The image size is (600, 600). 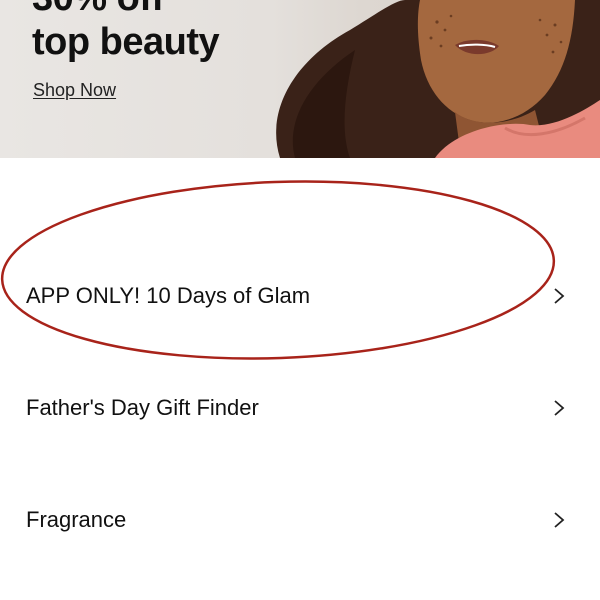 I want to click on promo-headline: 30% off top beauty, so click(x=126, y=32).